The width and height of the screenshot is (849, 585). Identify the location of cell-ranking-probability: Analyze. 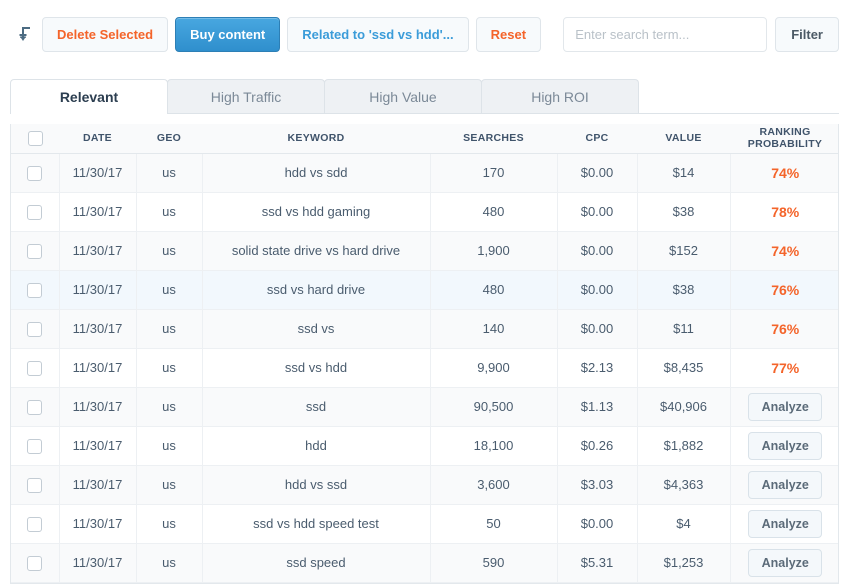
(784, 563).